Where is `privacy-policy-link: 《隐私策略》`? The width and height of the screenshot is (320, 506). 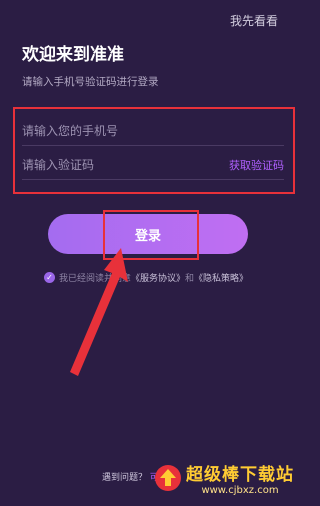
privacy-policy-link: 《隐私策略》 is located at coordinates (221, 277).